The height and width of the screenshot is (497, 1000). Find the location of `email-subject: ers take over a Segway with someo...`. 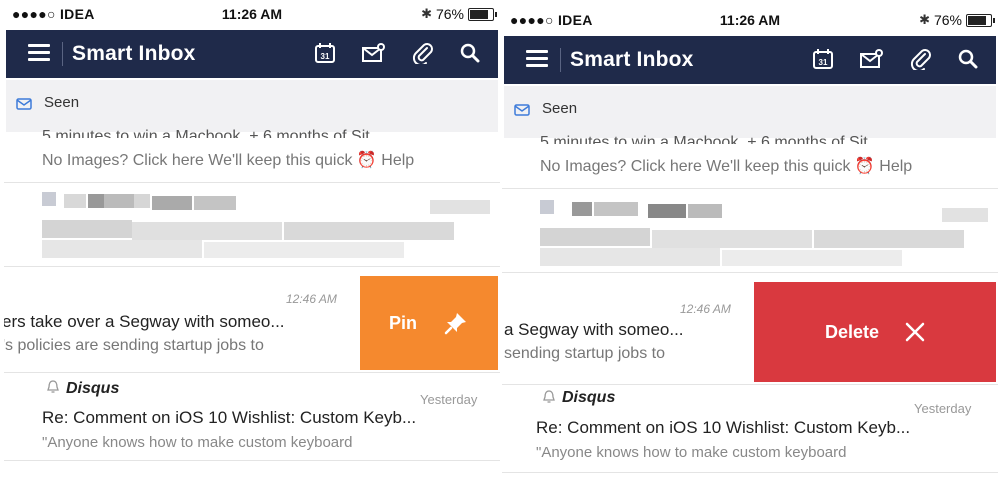

email-subject: ers take over a Segway with someo... is located at coordinates (144, 321).